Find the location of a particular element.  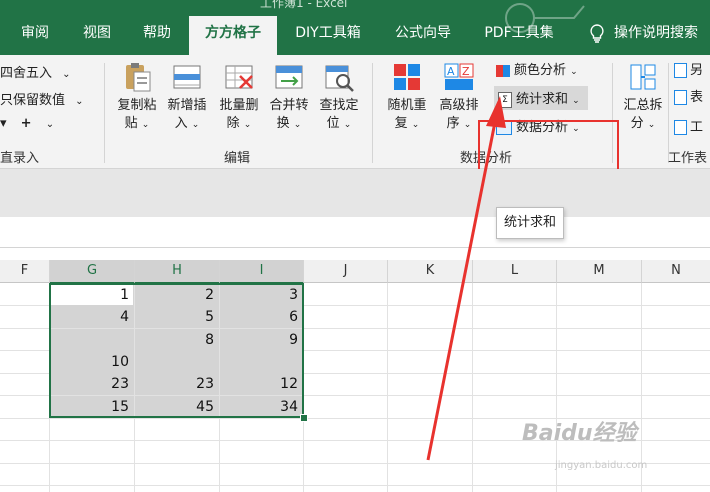

sort-label-2: 序 is located at coordinates (453, 123).